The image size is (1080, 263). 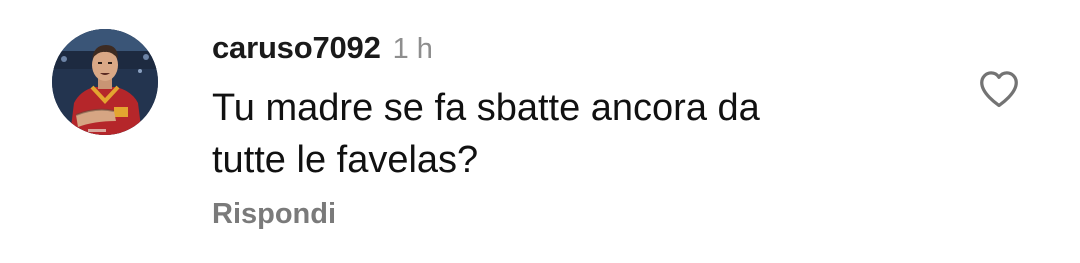 I want to click on like-button, so click(x=999, y=89).